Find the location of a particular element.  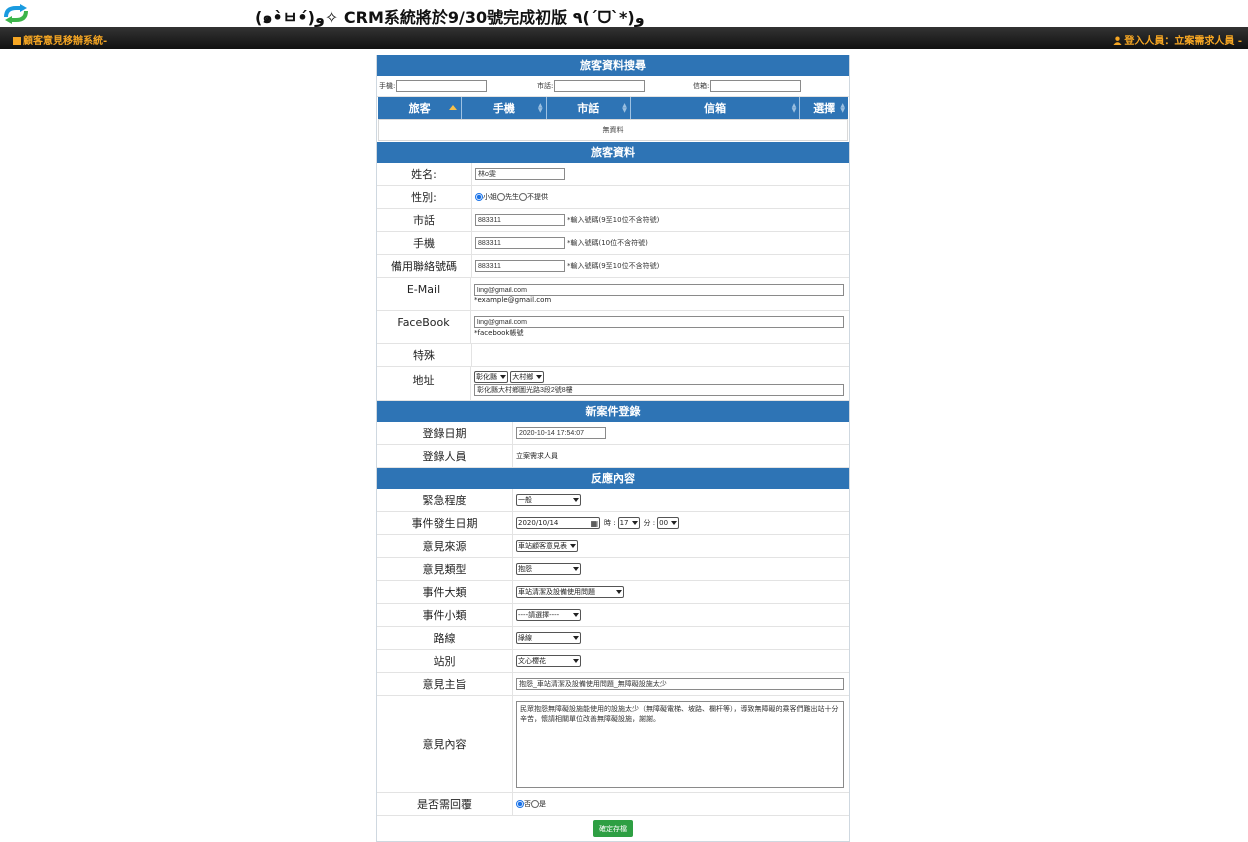

phone-row: 市話 *輸入號碼(9至10位不含符號) is located at coordinates (613, 220).